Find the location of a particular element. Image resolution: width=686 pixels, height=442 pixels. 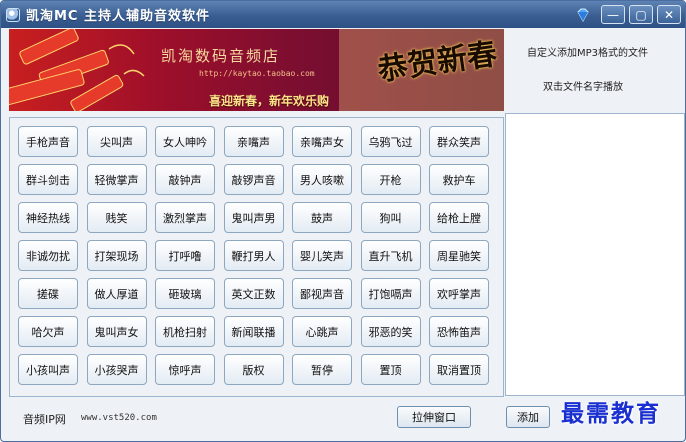

sound-button: 女人呻吟 is located at coordinates (185, 141).